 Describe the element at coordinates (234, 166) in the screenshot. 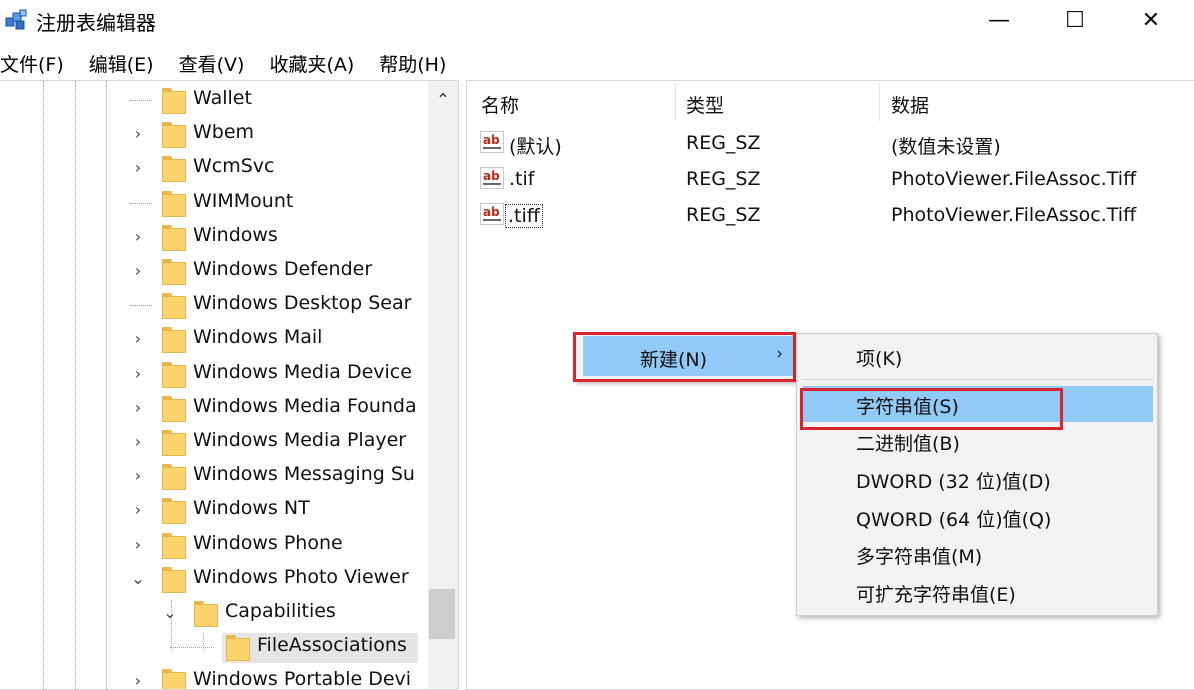

I see `tree-item-label: WcmSvc` at that location.